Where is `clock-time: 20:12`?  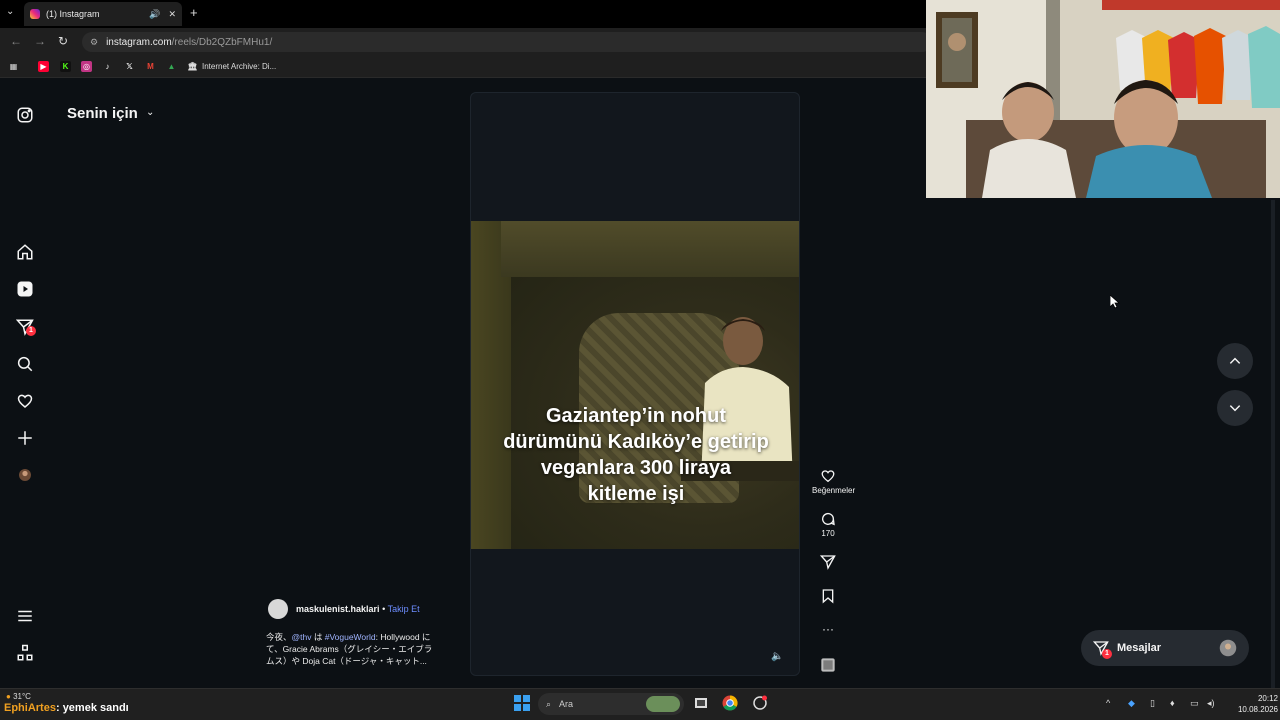 clock-time: 20:12 is located at coordinates (1267, 698).